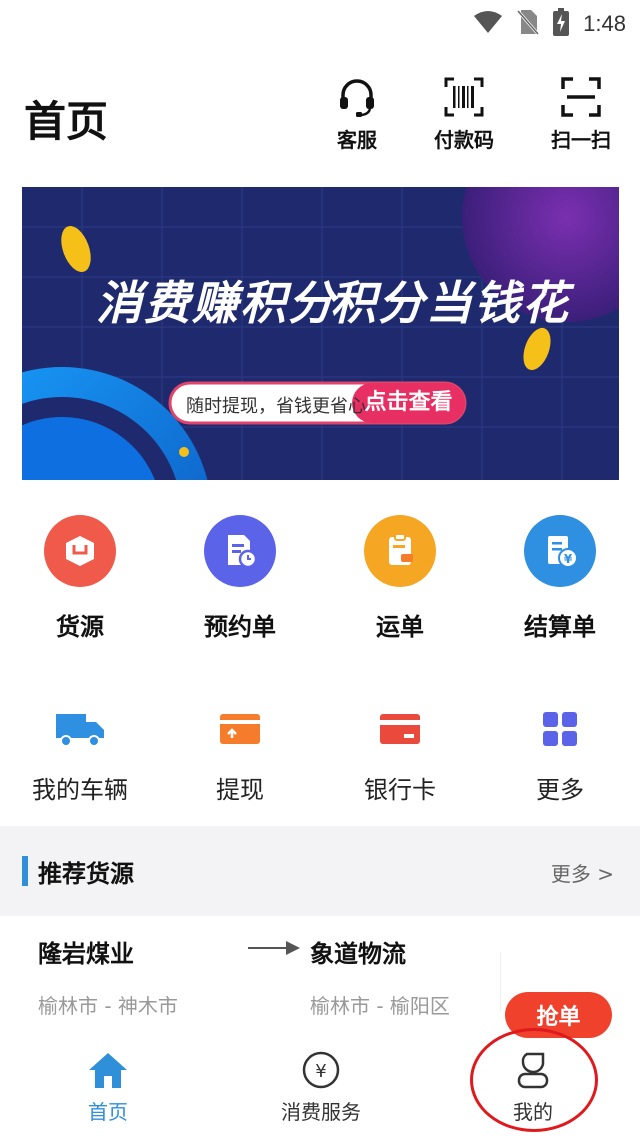 This screenshot has height=1138, width=640. Describe the element at coordinates (558, 1015) in the screenshot. I see `grab-order-button: 抢单` at that location.